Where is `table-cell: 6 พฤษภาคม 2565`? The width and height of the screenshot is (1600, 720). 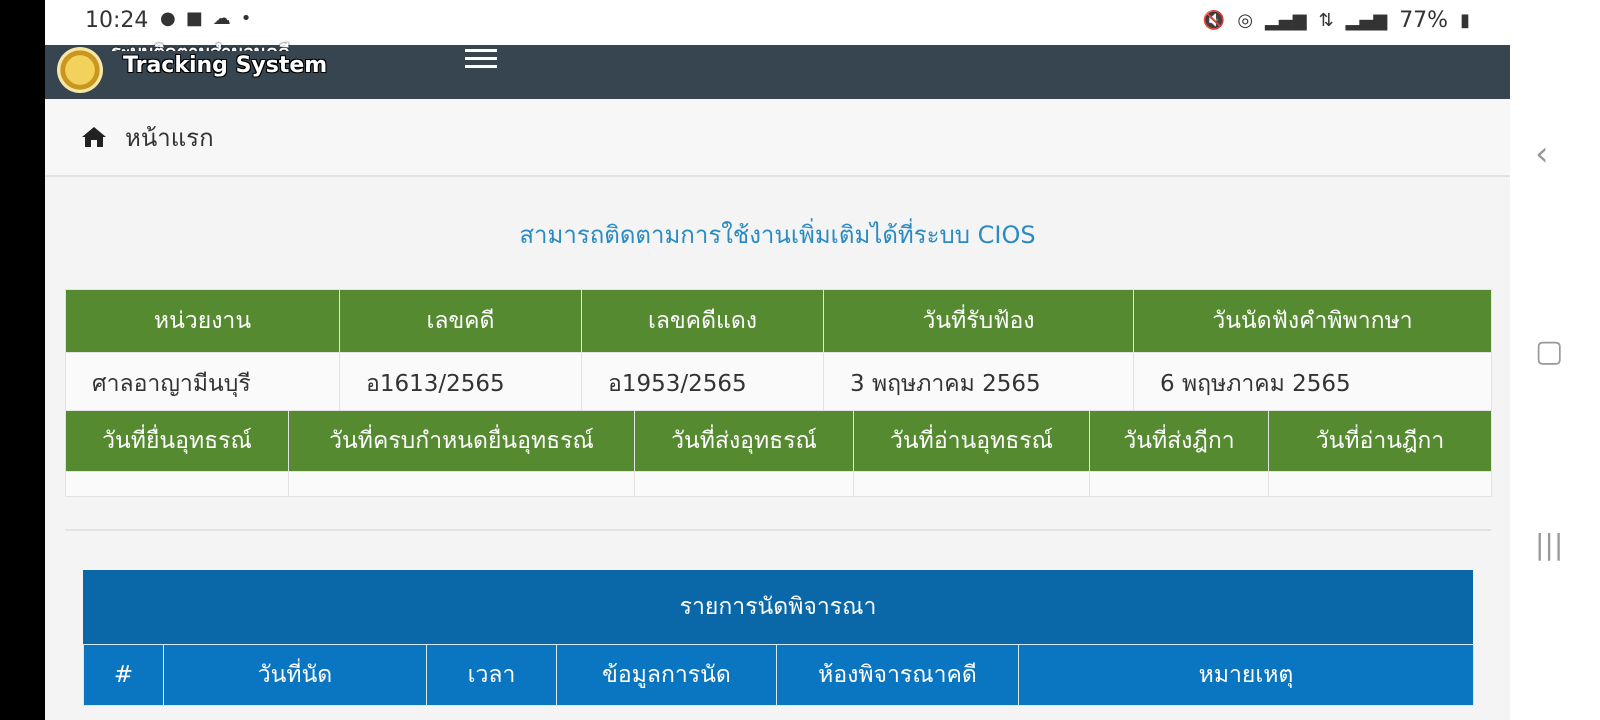 table-cell: 6 พฤษภาคม 2565 is located at coordinates (1312, 384).